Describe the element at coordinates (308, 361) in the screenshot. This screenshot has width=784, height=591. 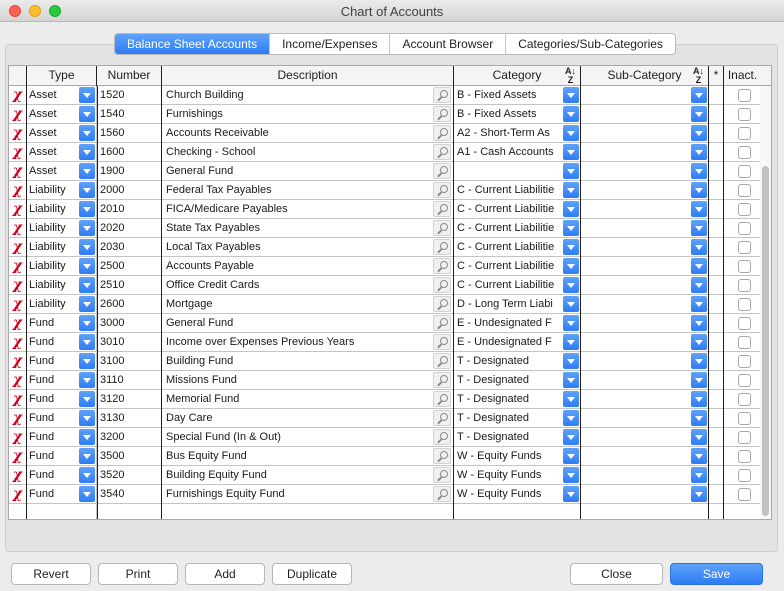
I see `description-field: Building Fund` at that location.